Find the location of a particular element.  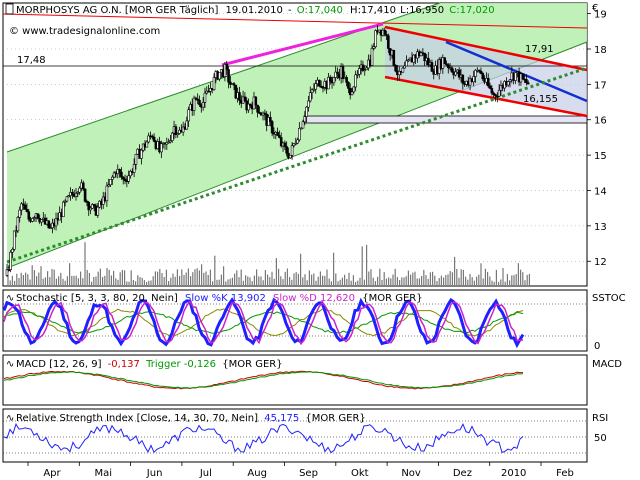

currency-symbol: € is located at coordinates (595, 8).